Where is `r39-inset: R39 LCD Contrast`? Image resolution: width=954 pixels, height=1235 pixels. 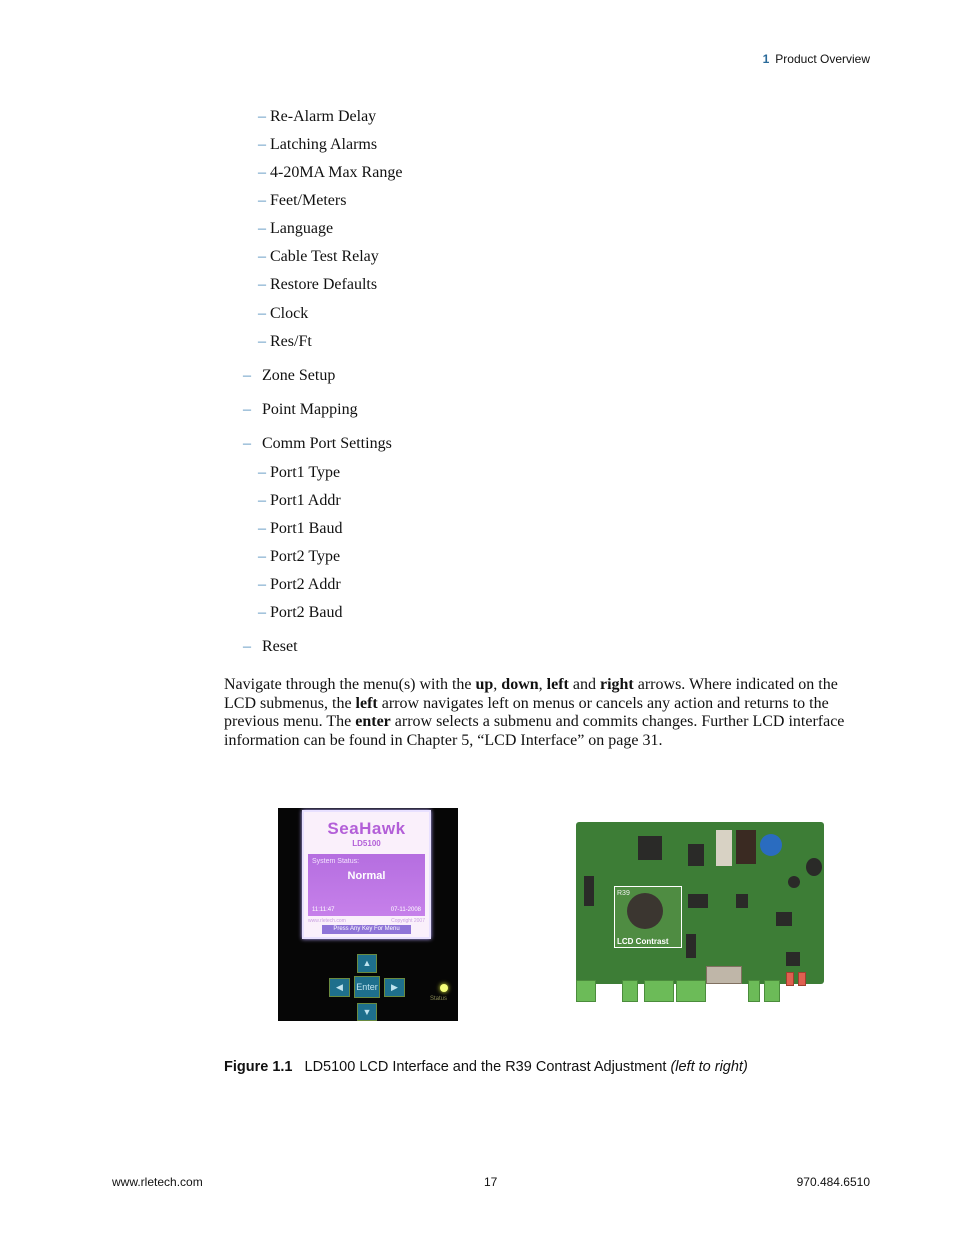 r39-inset: R39 LCD Contrast is located at coordinates (648, 917).